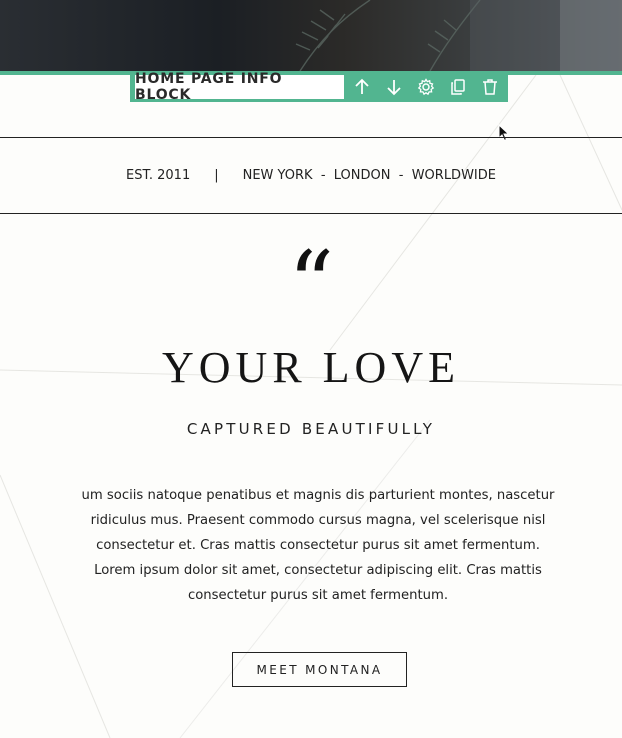 This screenshot has height=738, width=622. I want to click on locations-text: NEW YORK - LONDON - WORLDWIDE, so click(369, 175).